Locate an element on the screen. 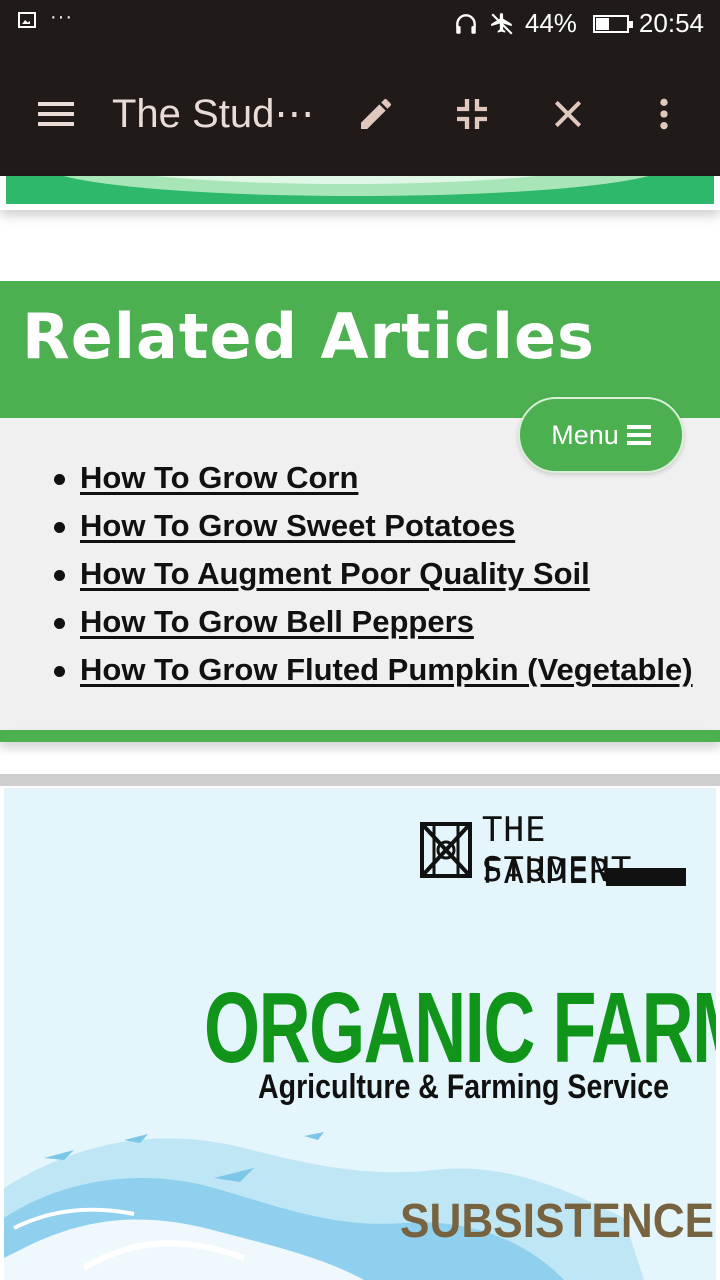 This screenshot has height=1280, width=720. menu-icon is located at coordinates (56, 114).